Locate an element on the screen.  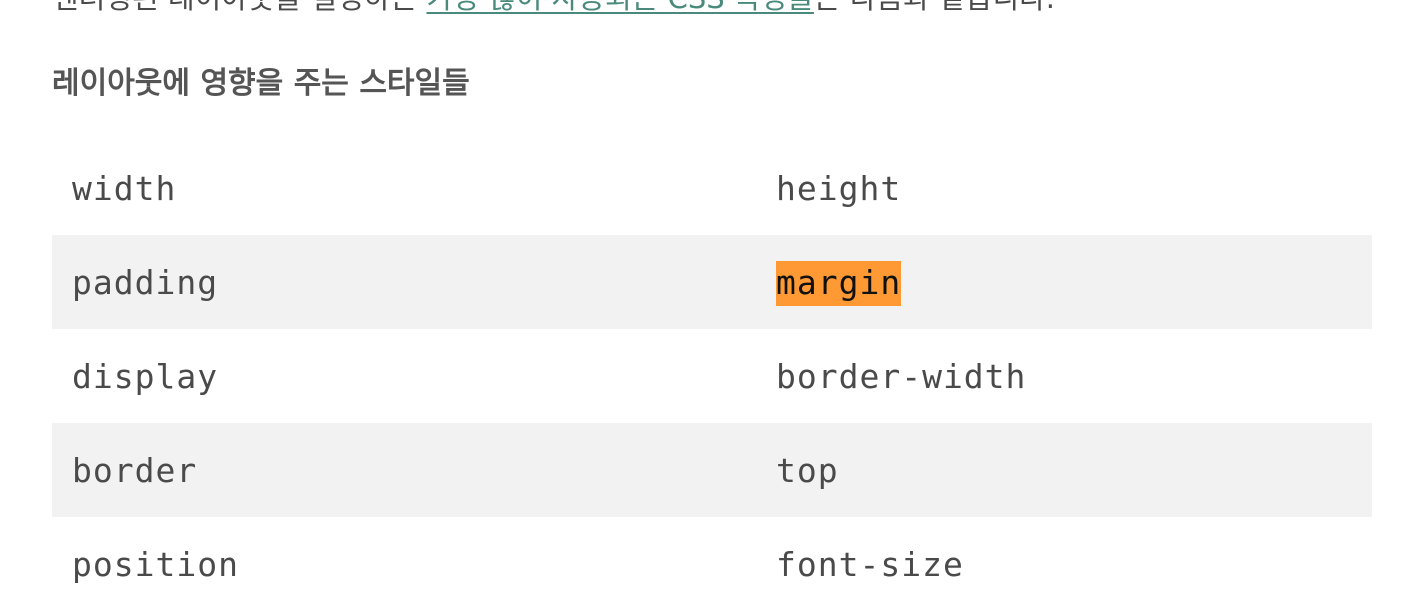
css-properties-link: 가장 많이 사용되는 CSS 속성들 is located at coordinates (620, 7).